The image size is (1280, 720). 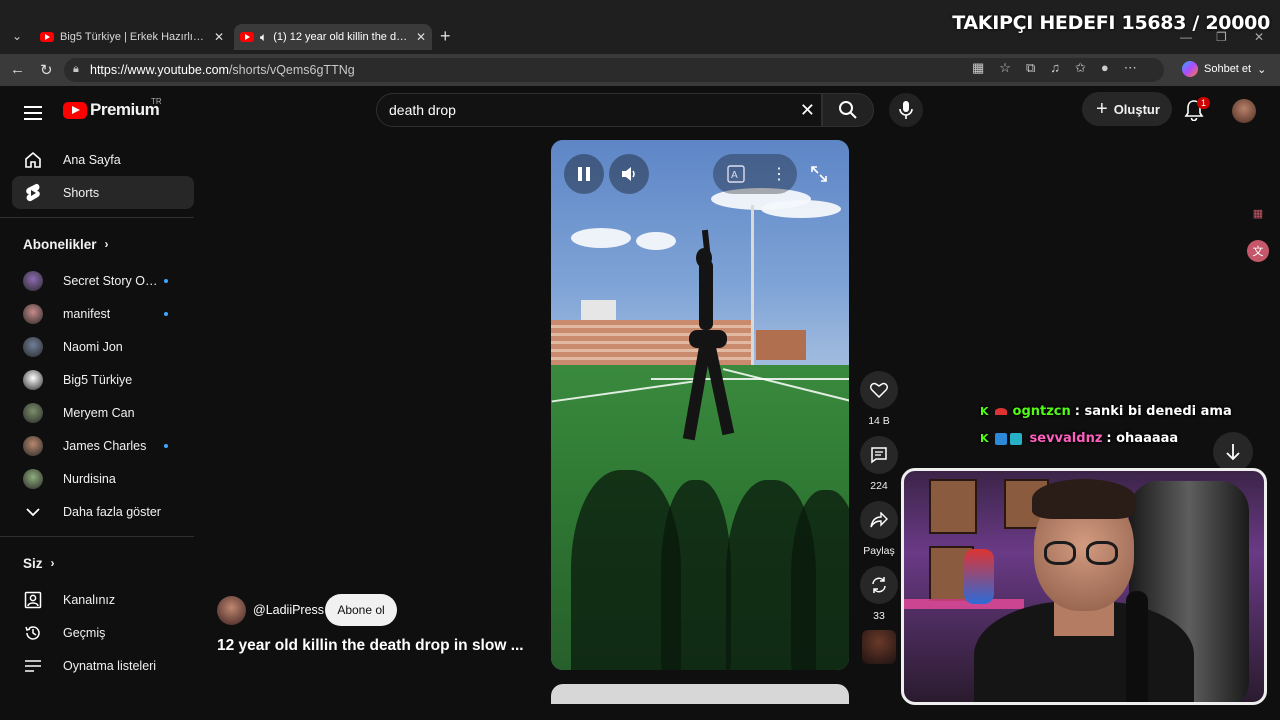 What do you see at coordinates (807, 110) in the screenshot?
I see `clear-search-icon: ✕` at bounding box center [807, 110].